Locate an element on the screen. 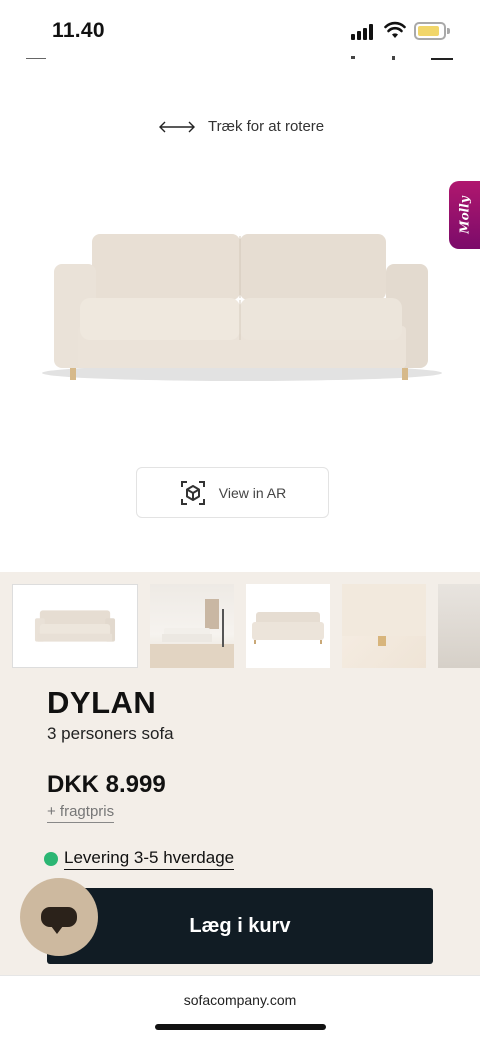 The height and width of the screenshot is (1039, 480). status-bar: 11.40 is located at coordinates (240, 30).